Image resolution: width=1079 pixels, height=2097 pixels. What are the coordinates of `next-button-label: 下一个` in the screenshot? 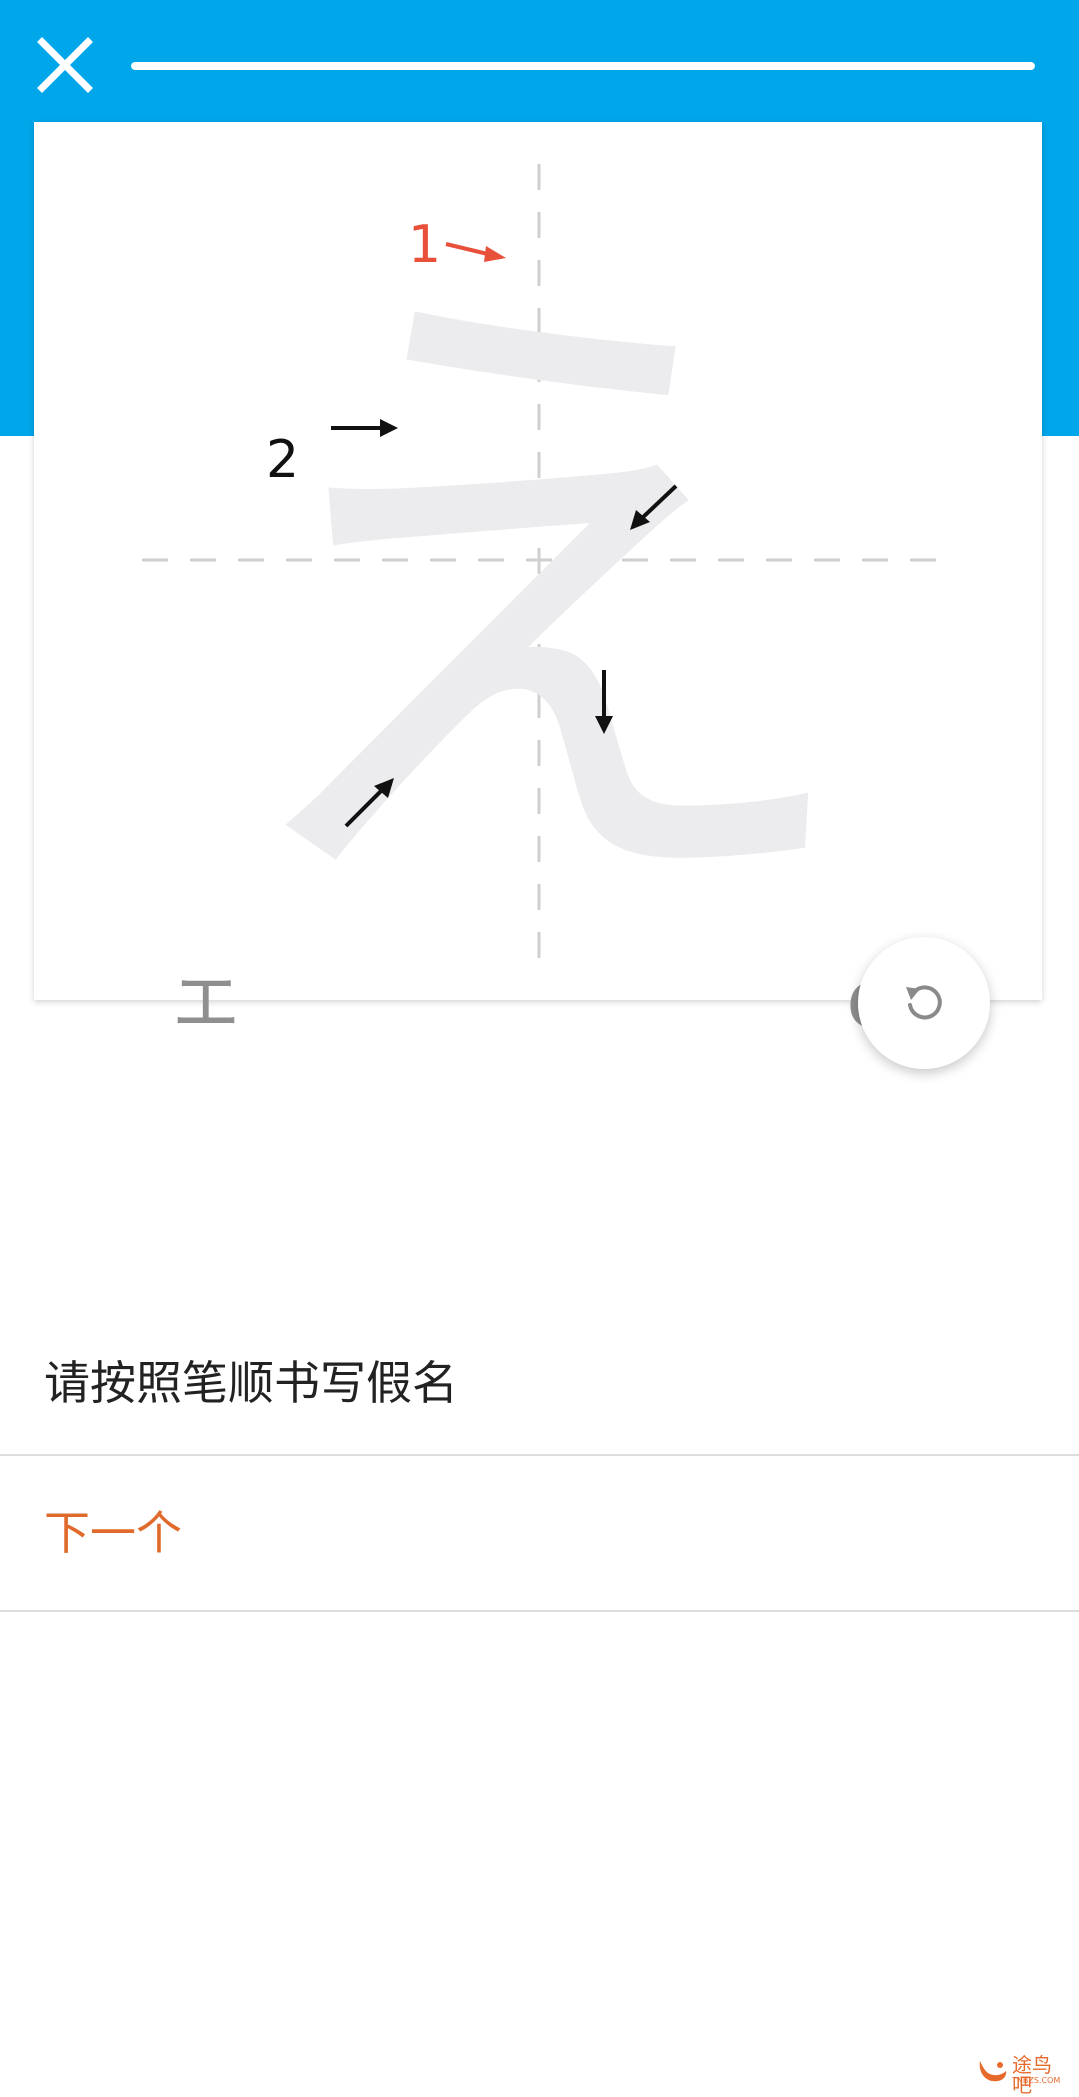 It's located at (113, 1533).